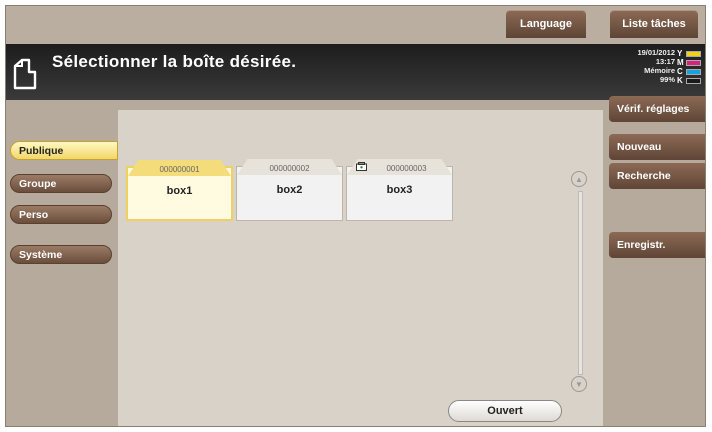  Describe the element at coordinates (579, 179) in the screenshot. I see `scroll-up-icon: ▲` at that location.